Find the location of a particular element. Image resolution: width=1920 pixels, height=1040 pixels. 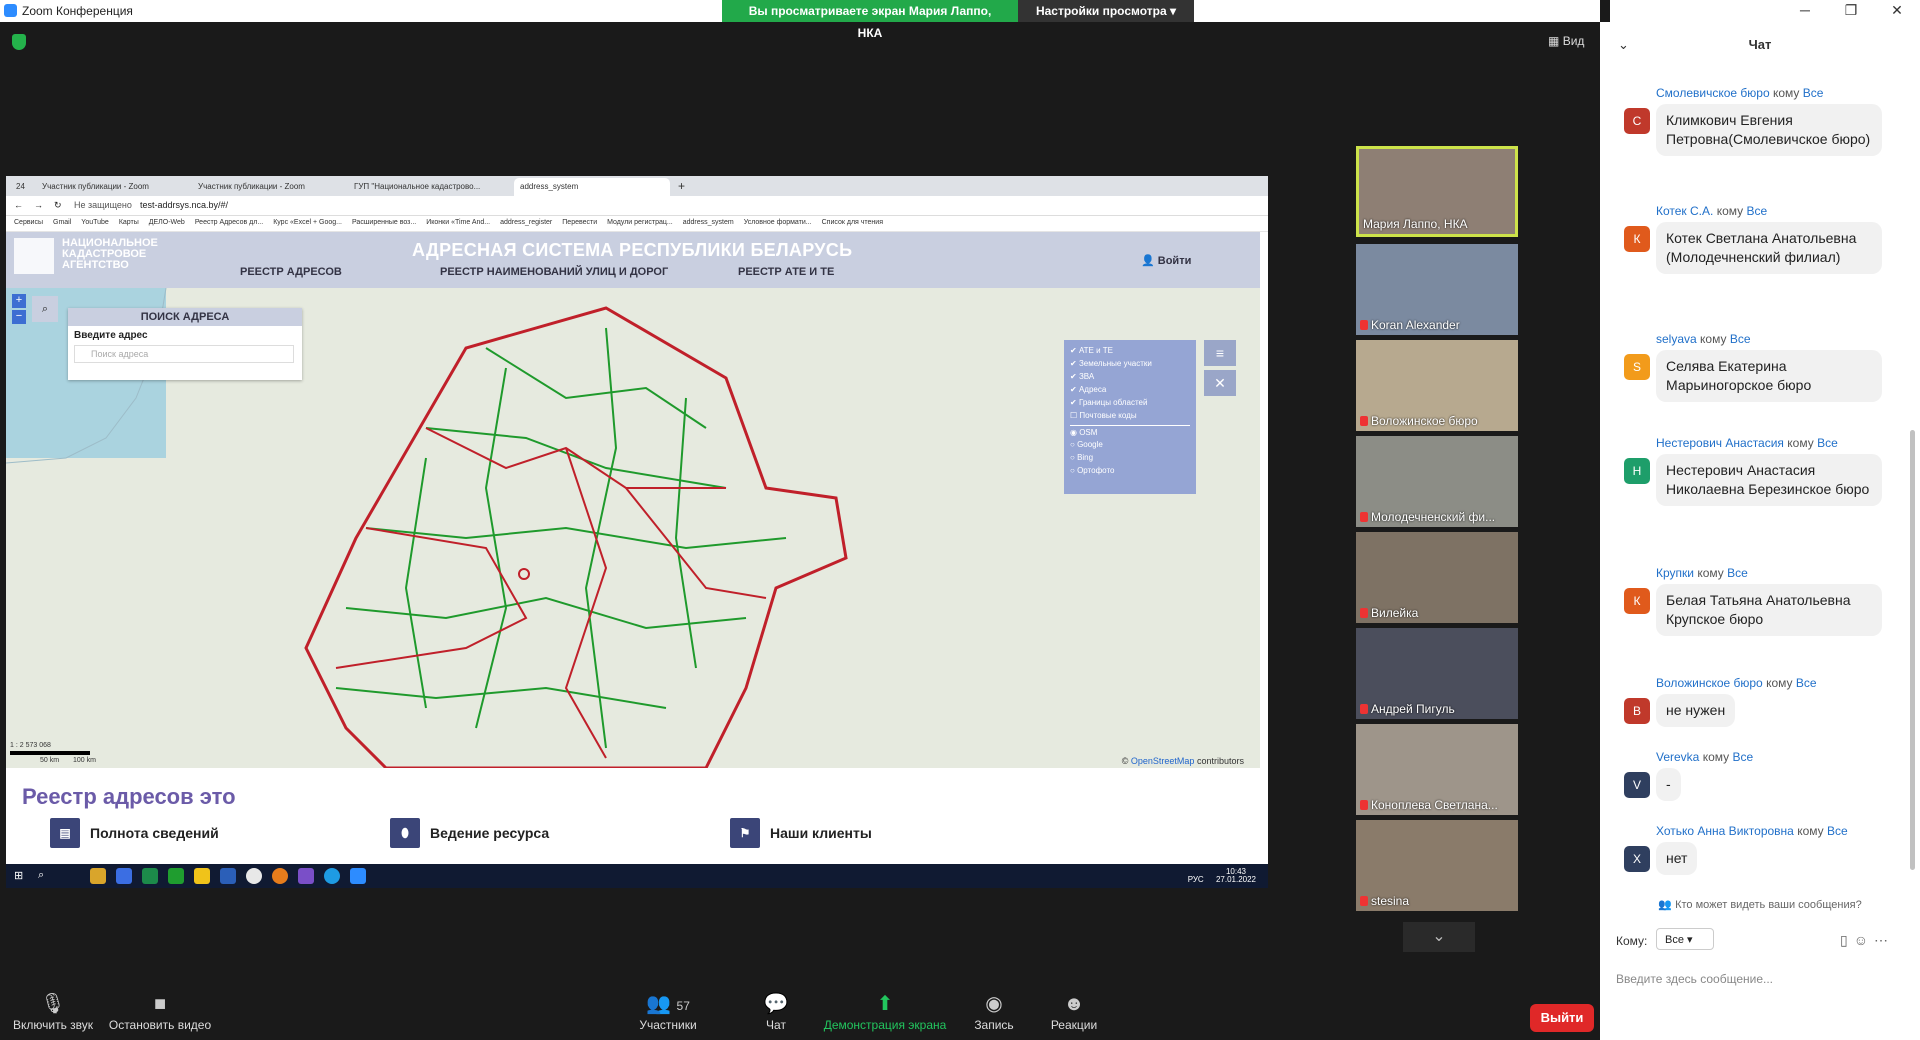

bookmark: Сервисы is located at coordinates (28, 222).